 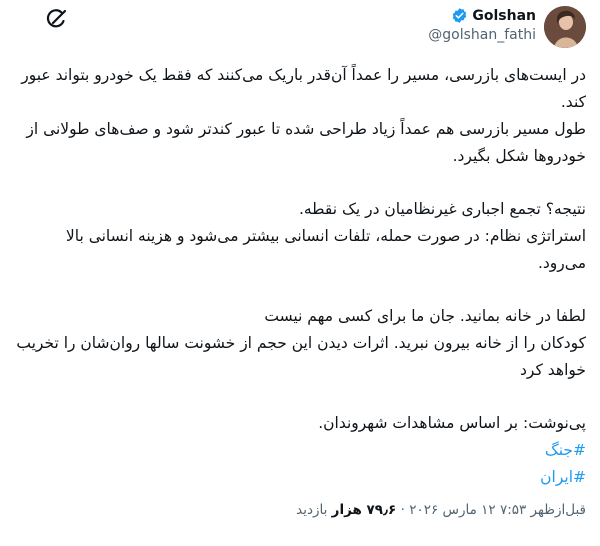 I want to click on verified-badge-icon, so click(x=460, y=15).